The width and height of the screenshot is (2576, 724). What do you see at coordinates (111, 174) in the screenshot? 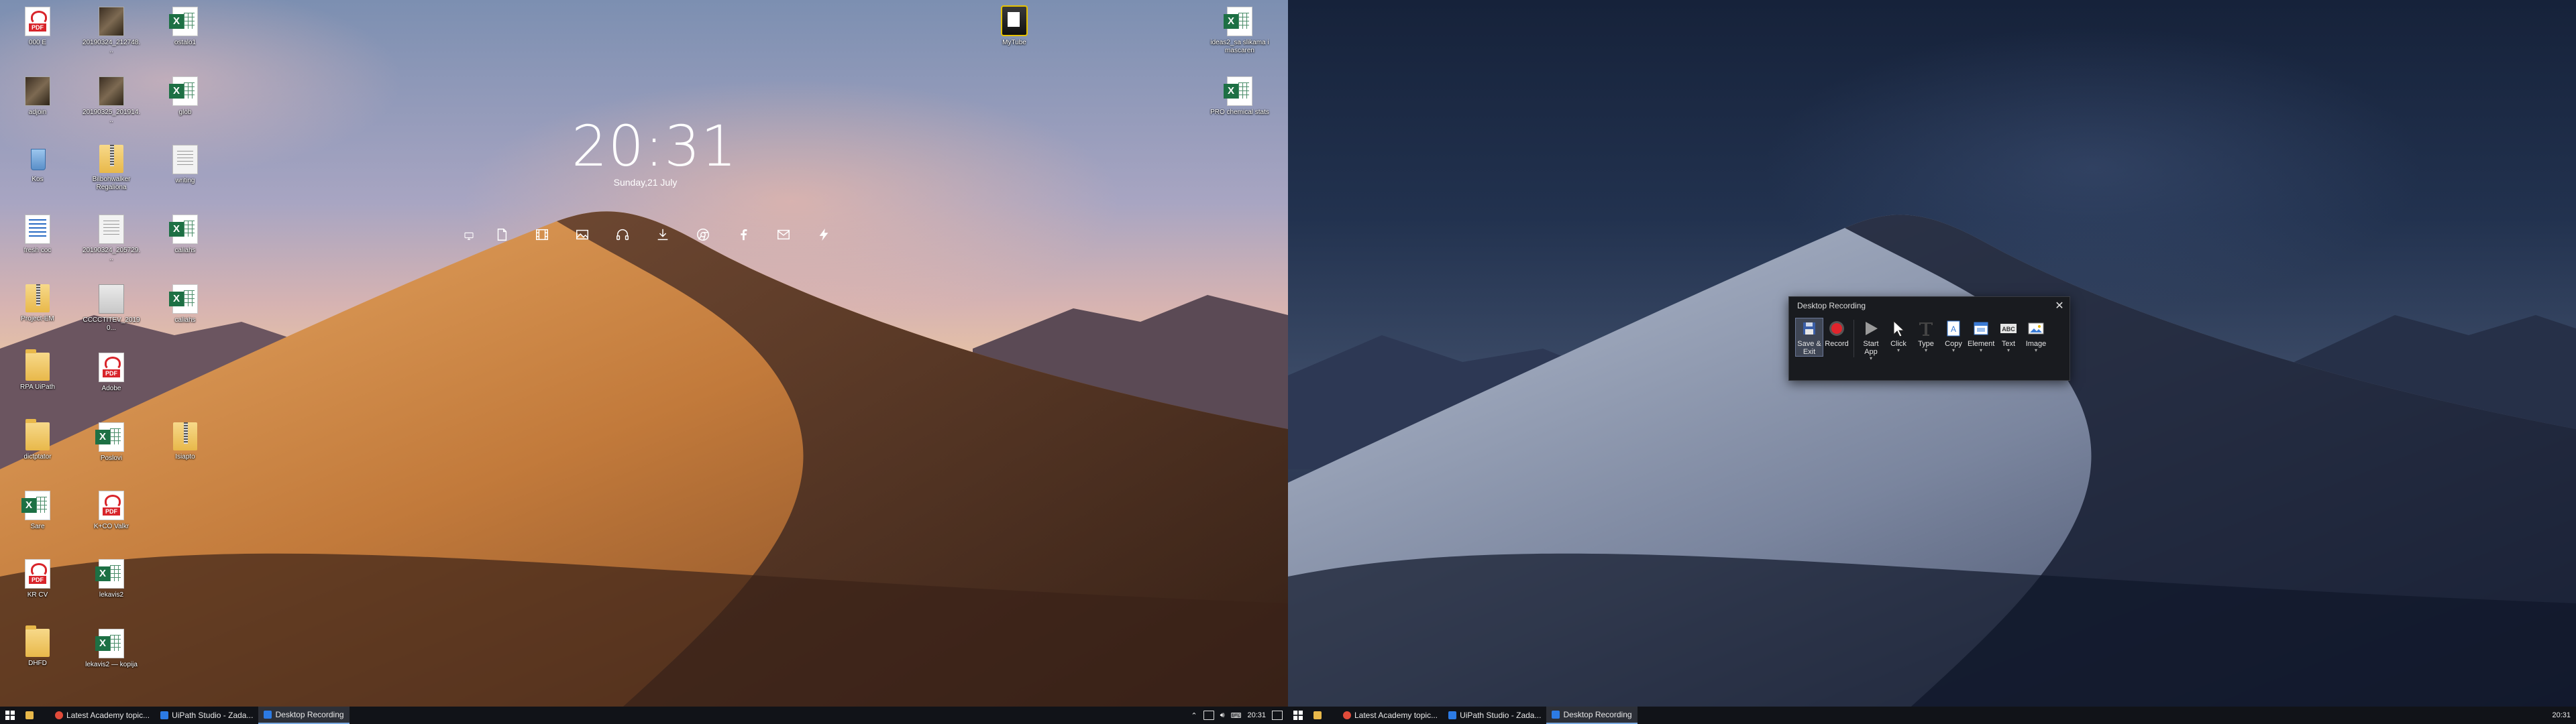
I see `desktop-icon: Bilbohwalker Regaliona` at bounding box center [111, 174].